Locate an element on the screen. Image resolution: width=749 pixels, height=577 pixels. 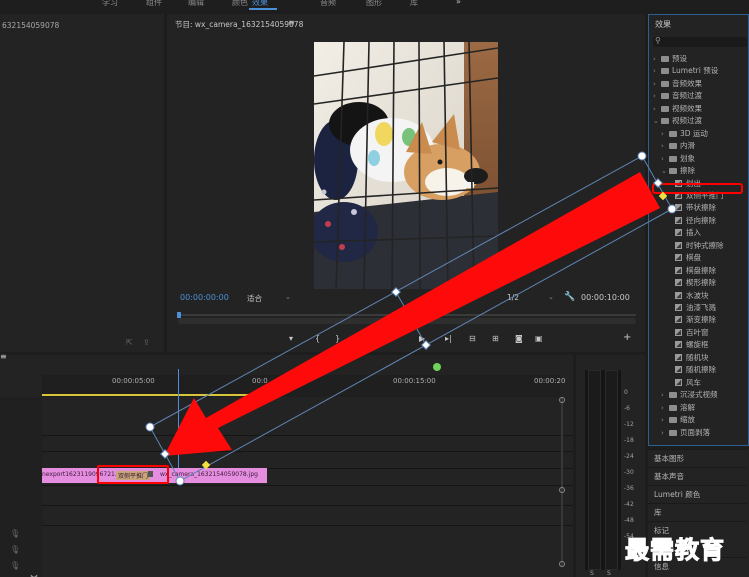
resolution-chevron-icon: ⌄ is located at coordinates (551, 297).